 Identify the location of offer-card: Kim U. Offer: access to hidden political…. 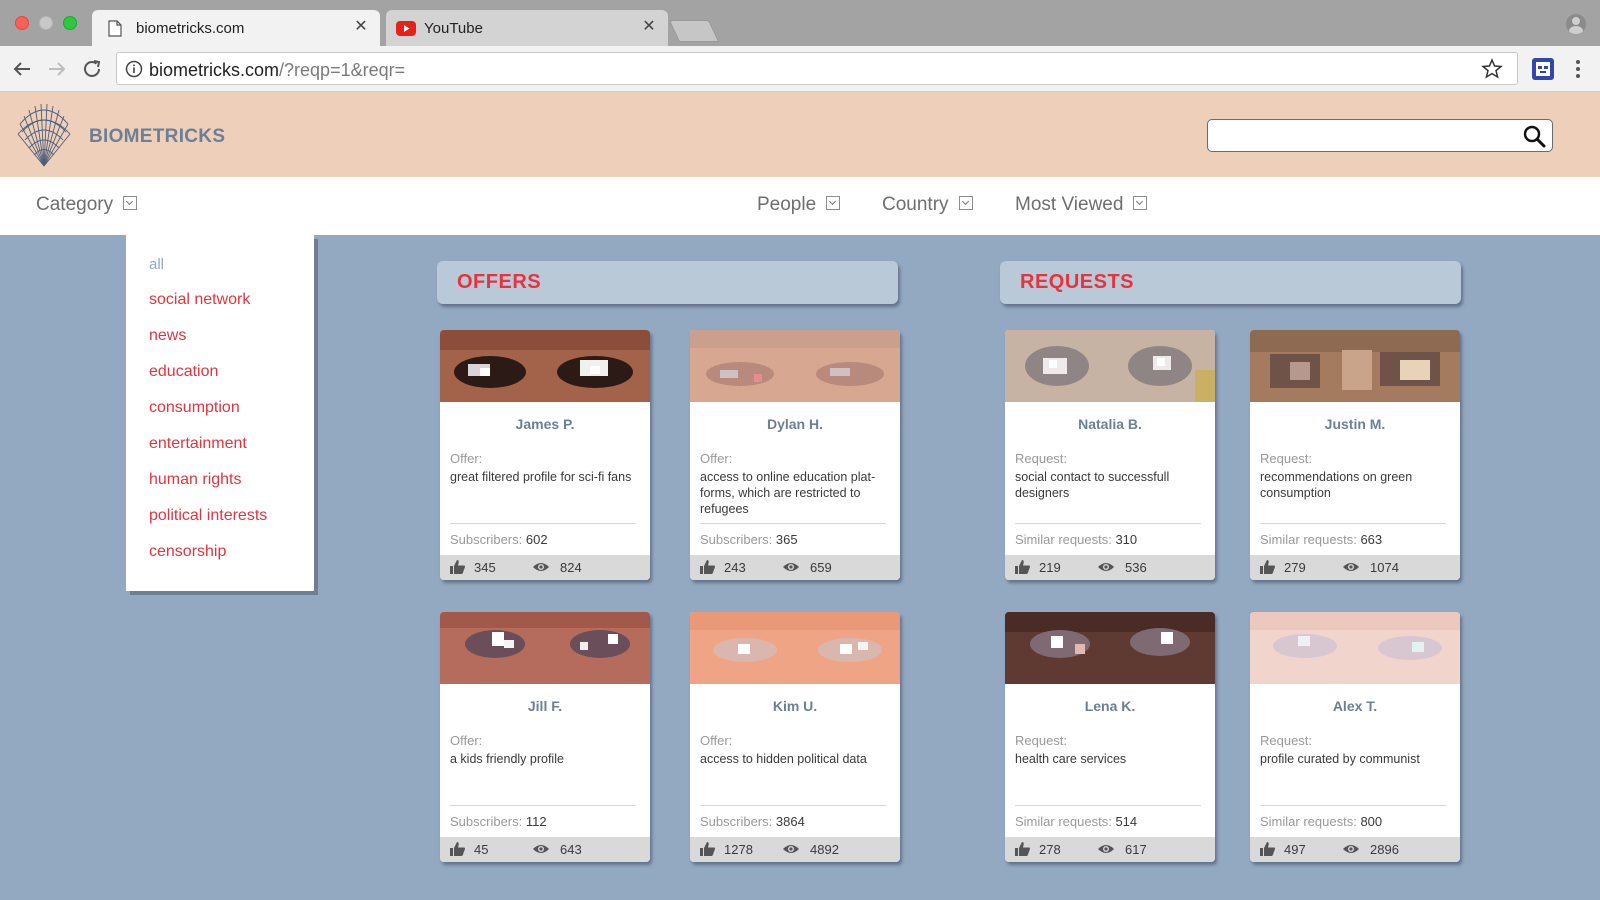
(795, 737).